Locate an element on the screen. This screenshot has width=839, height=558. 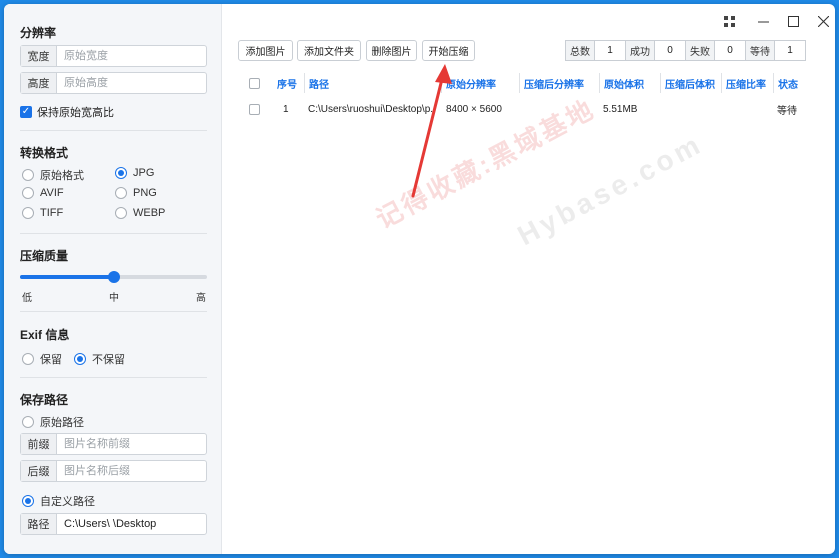
format-tiff-radio: TIFF is located at coordinates (42, 213).